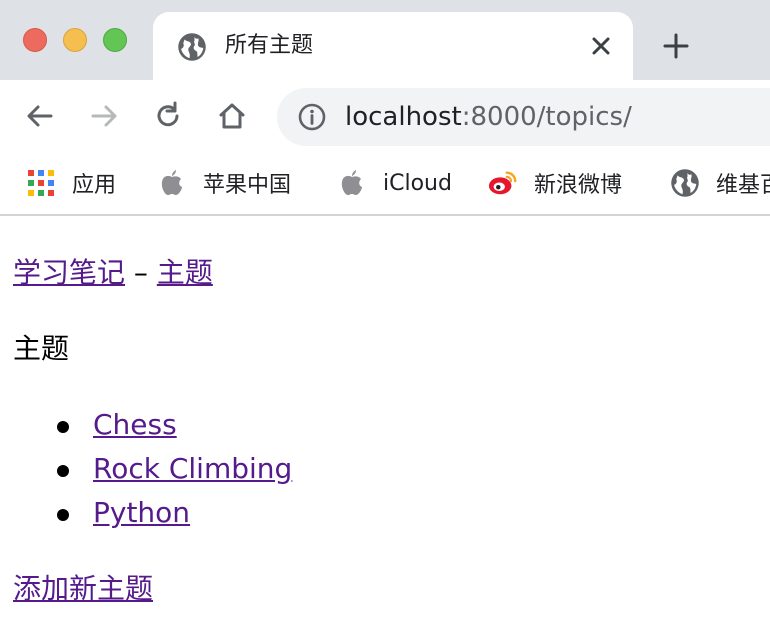 Image resolution: width=770 pixels, height=622 pixels. Describe the element at coordinates (75, 40) in the screenshot. I see `minimize-window-button` at that location.